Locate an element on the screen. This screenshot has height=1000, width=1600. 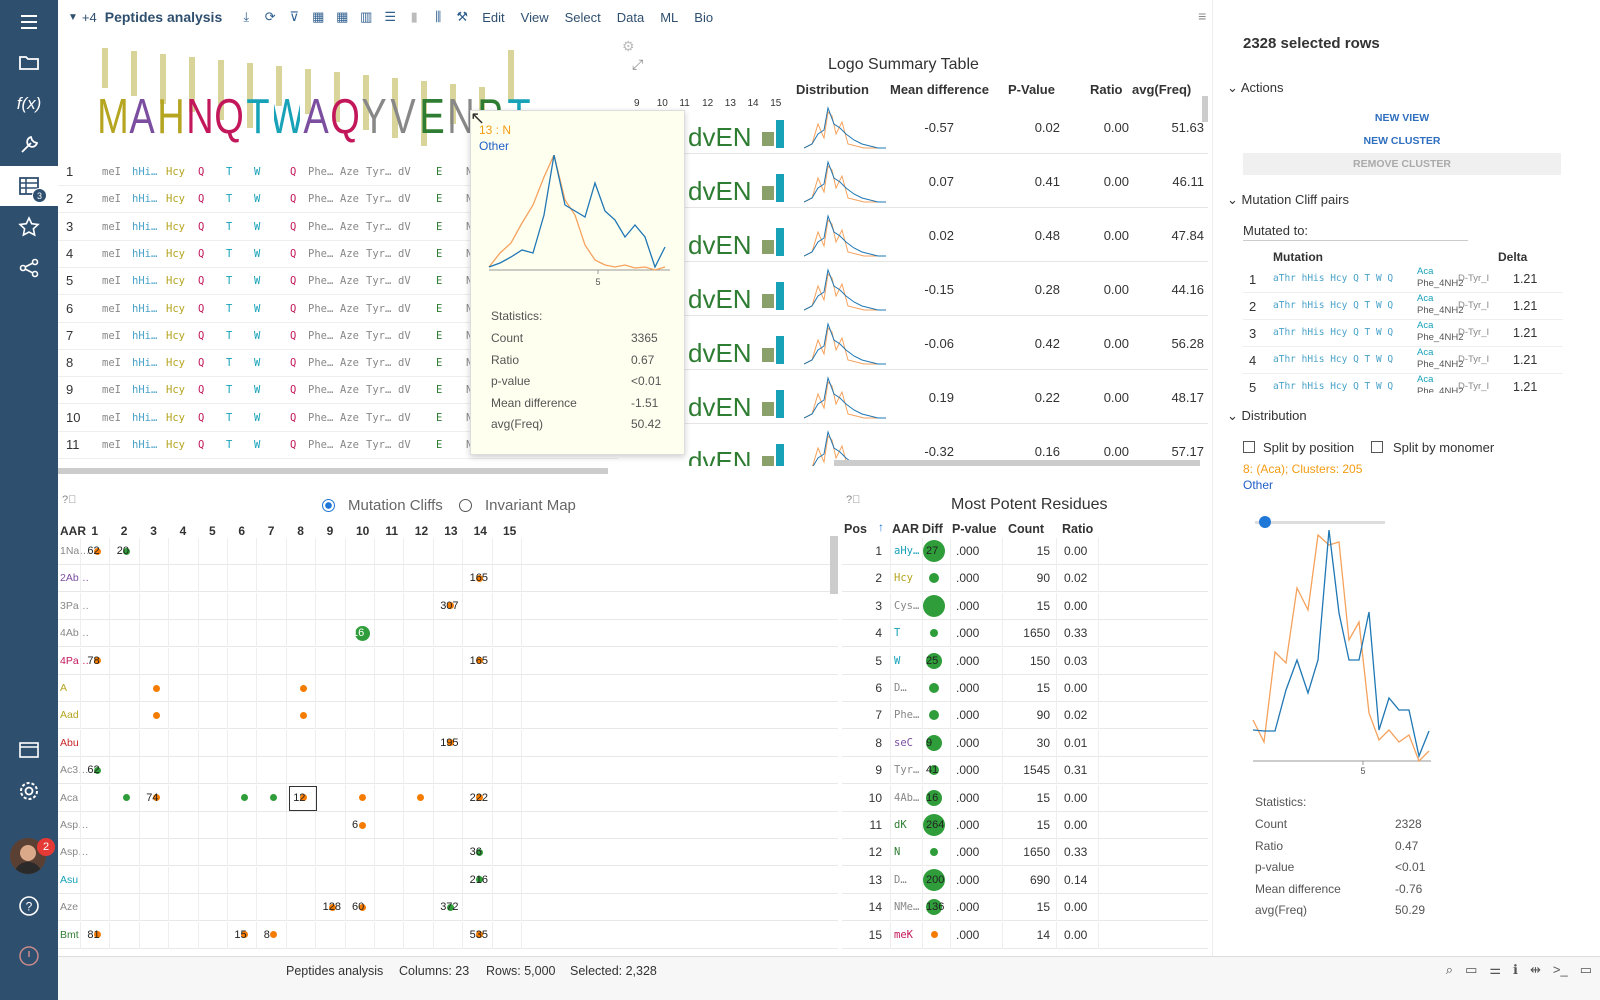
range-slider is located at coordinates (1320, 522).